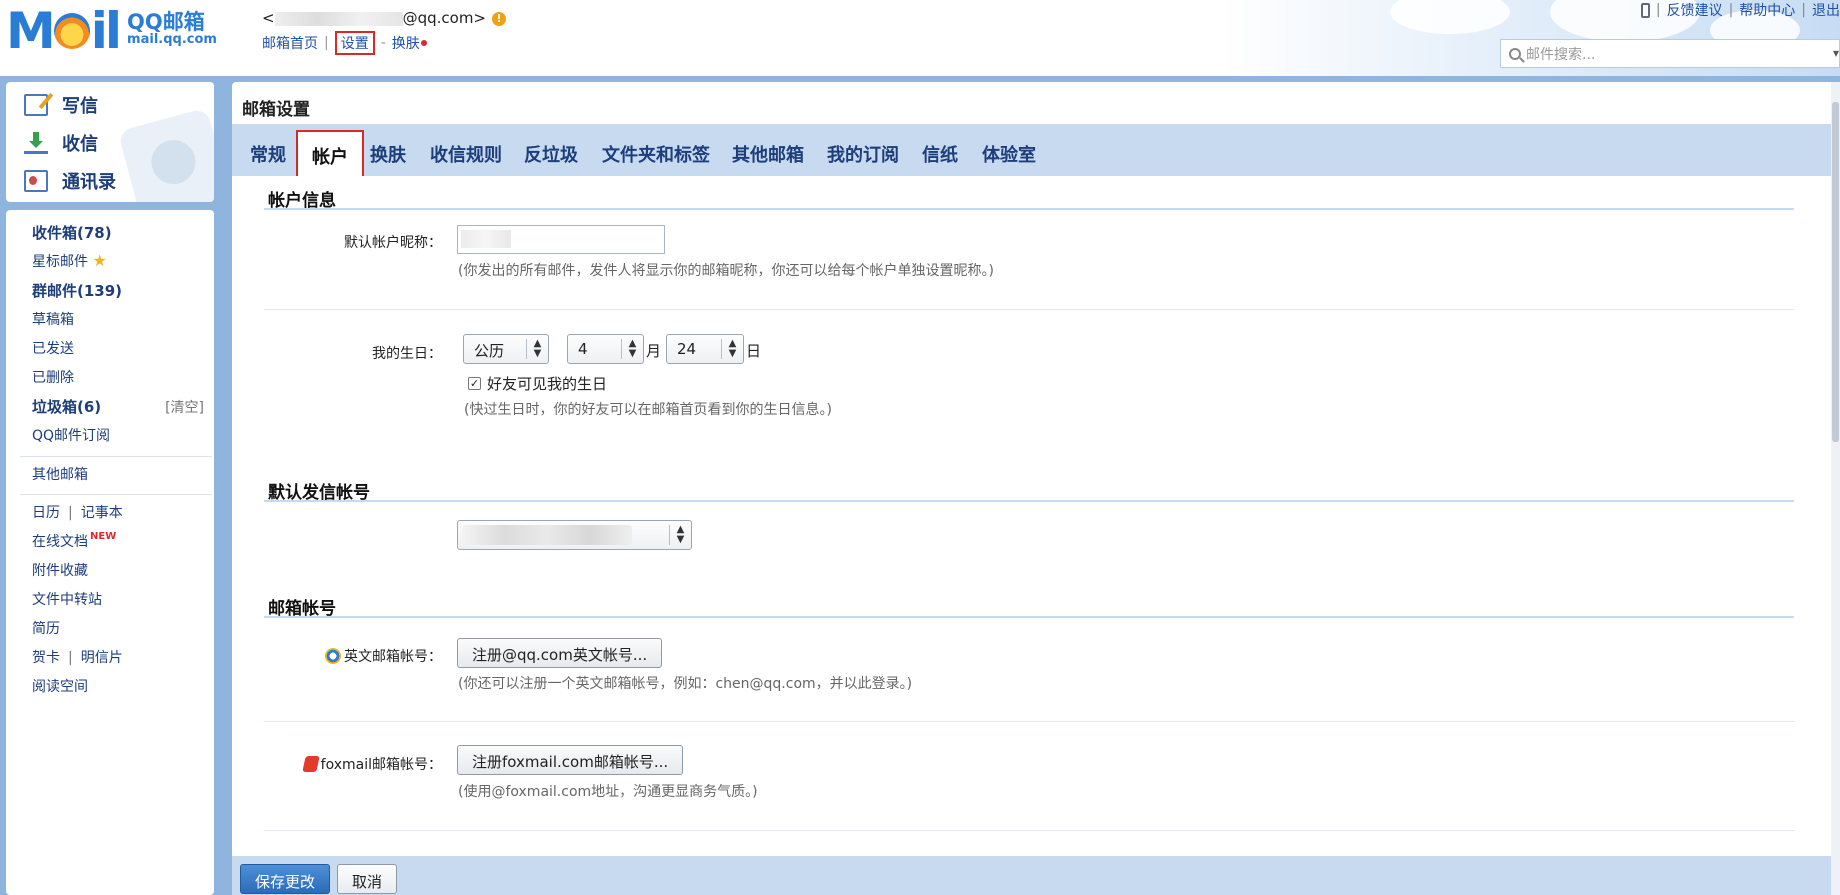 The height and width of the screenshot is (895, 1840). What do you see at coordinates (705, 349) in the screenshot?
I see `birth-day-select: 24 ▲ ▼` at bounding box center [705, 349].